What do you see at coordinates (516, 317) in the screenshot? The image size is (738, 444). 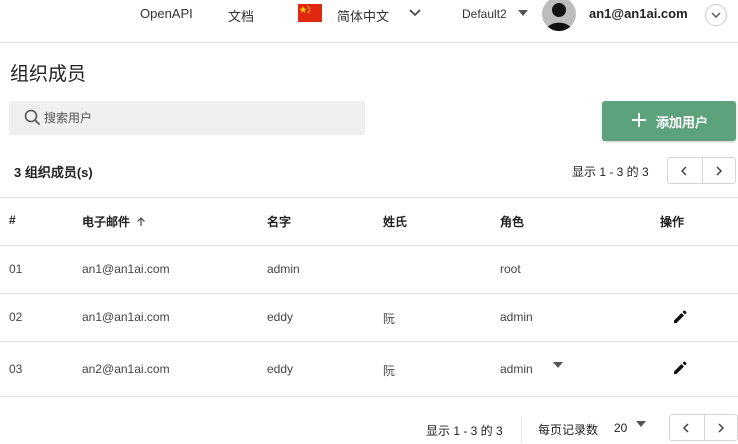 I see `row-role: admin` at bounding box center [516, 317].